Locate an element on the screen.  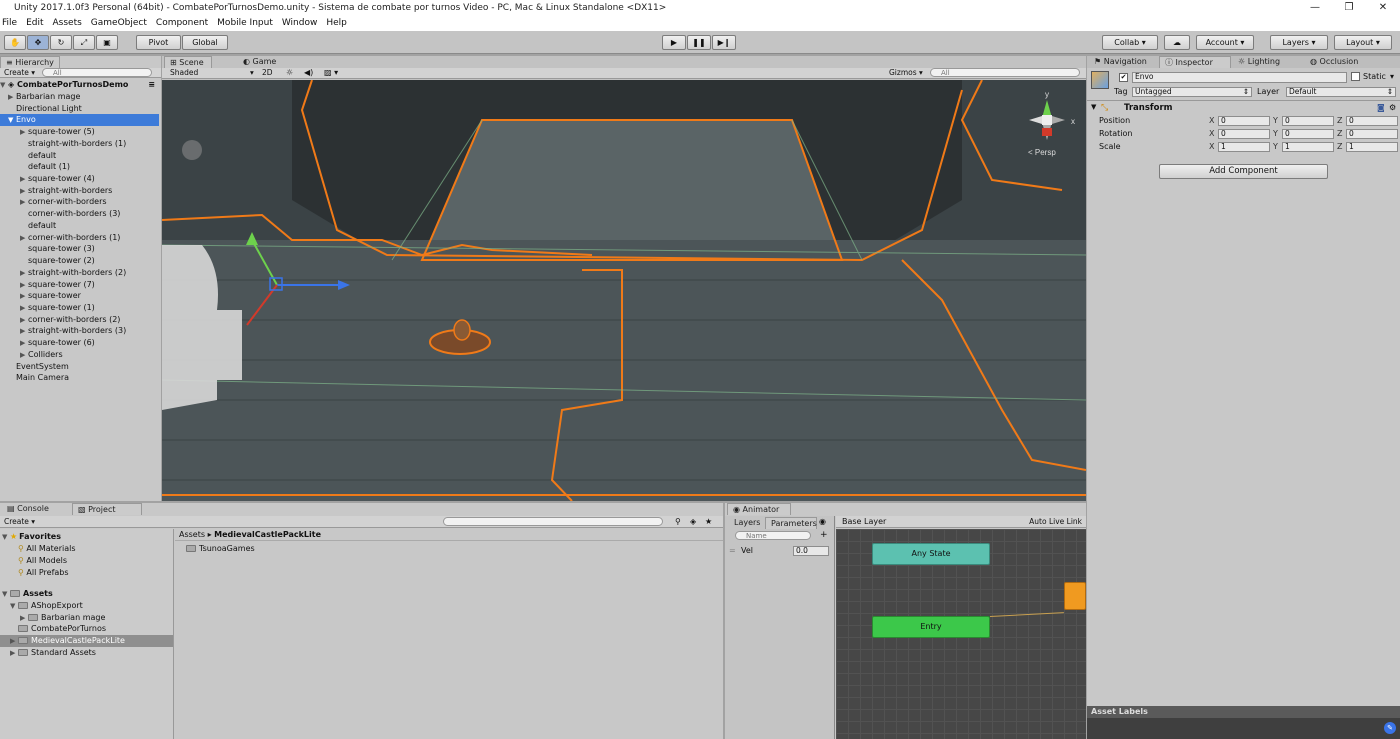
pivot-button: Pivot is located at coordinates (158, 42).